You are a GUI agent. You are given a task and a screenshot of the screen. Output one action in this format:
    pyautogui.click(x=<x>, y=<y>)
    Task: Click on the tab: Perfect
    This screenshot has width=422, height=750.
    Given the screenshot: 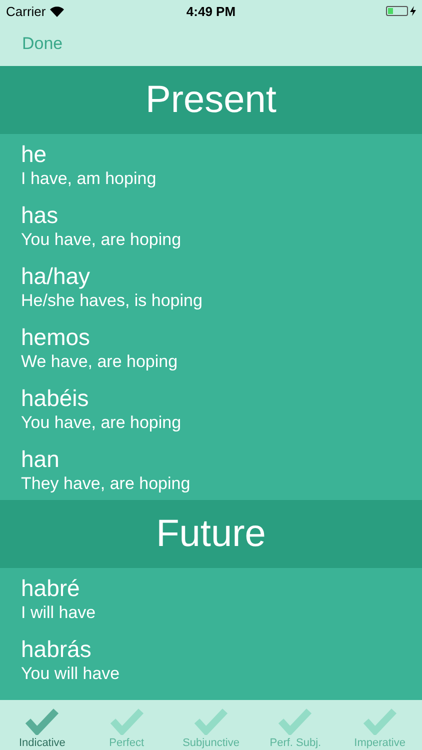 What is the action you would take?
    pyautogui.click(x=126, y=725)
    